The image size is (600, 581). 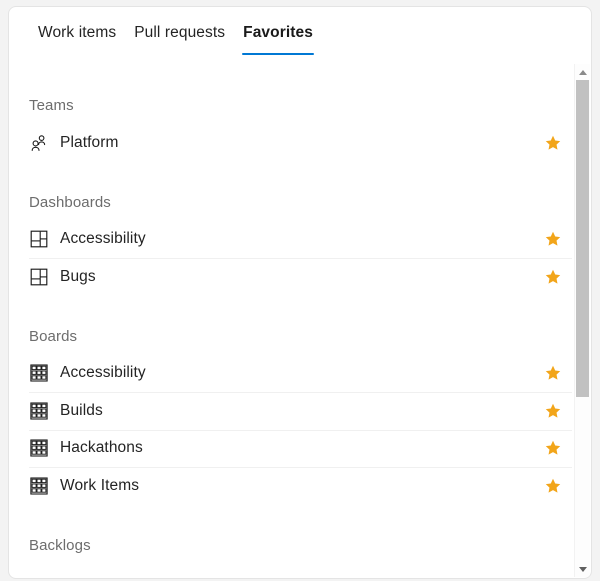 What do you see at coordinates (278, 53) in the screenshot?
I see `active-tab-underline` at bounding box center [278, 53].